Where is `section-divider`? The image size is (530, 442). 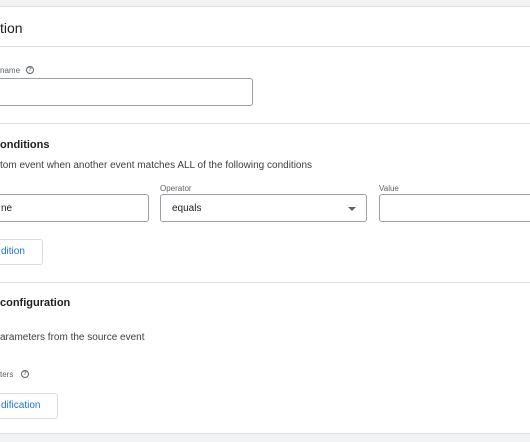
section-divider is located at coordinates (265, 123).